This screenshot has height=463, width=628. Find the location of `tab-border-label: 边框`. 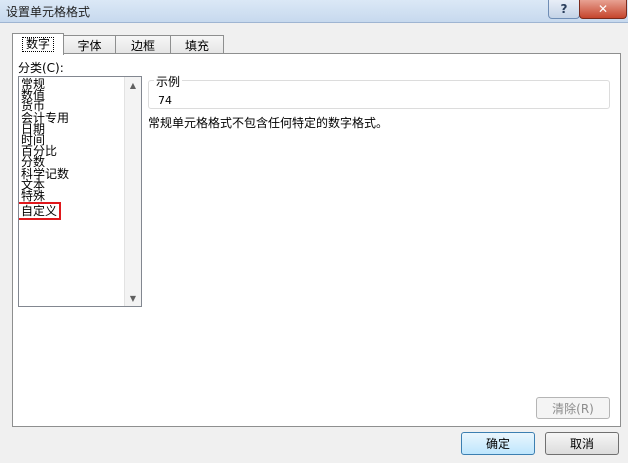

tab-border-label: 边框 is located at coordinates (142, 45).